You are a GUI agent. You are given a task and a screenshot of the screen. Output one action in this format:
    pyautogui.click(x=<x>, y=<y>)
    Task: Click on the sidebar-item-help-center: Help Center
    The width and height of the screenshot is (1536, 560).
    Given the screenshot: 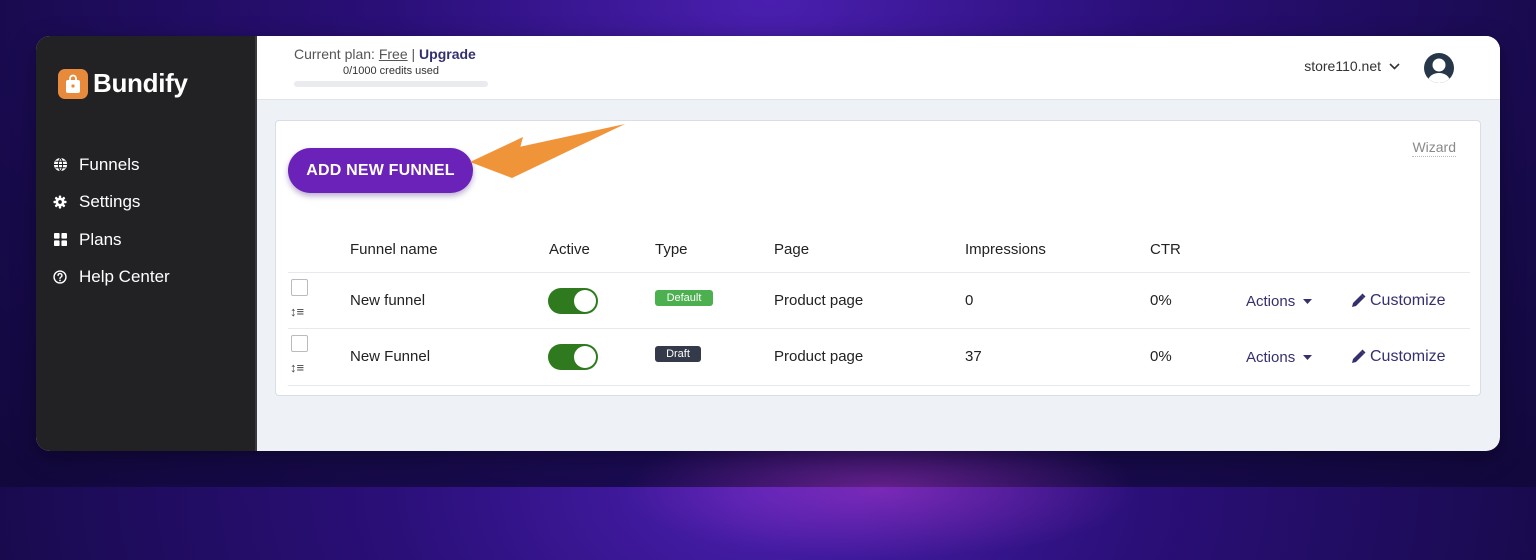 What is the action you would take?
    pyautogui.click(x=111, y=278)
    